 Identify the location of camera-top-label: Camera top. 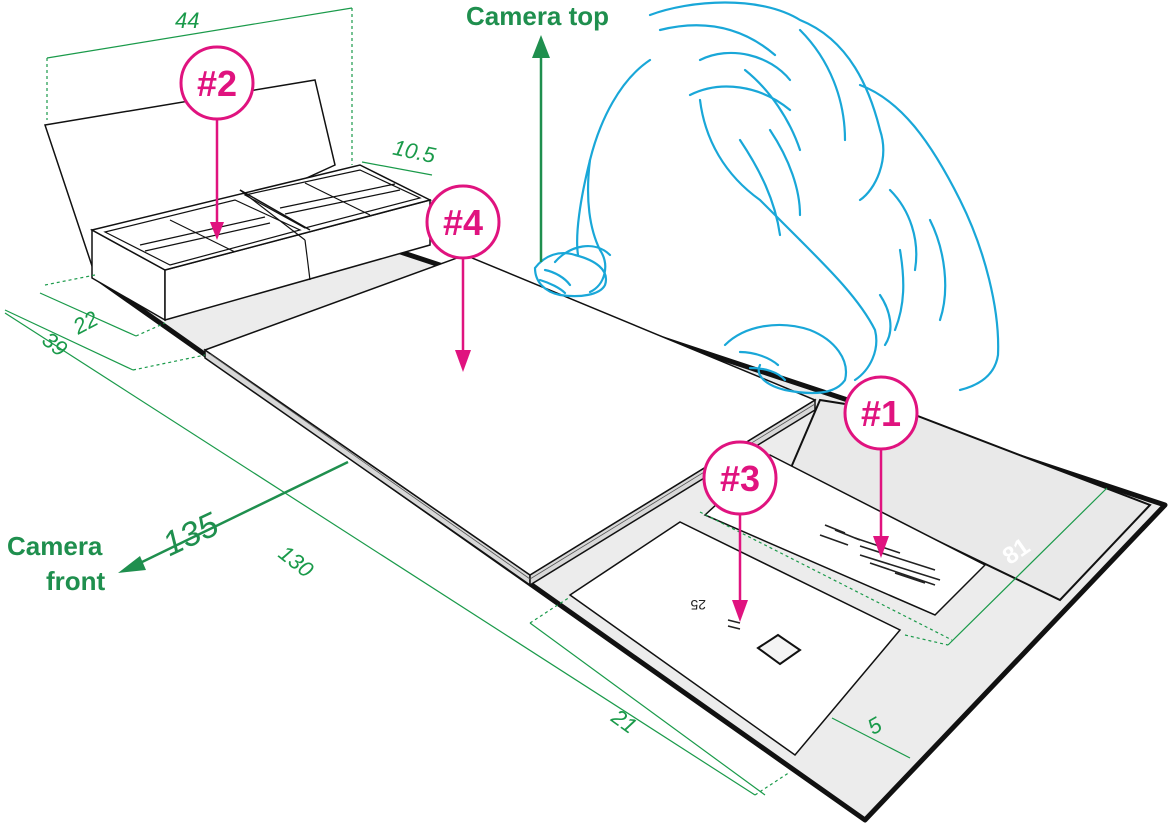
(537, 16).